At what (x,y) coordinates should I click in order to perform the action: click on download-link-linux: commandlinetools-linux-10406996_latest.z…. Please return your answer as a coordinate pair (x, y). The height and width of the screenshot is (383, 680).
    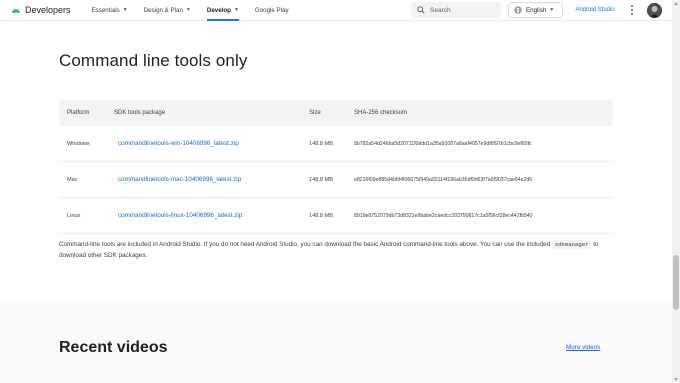
    Looking at the image, I should click on (180, 215).